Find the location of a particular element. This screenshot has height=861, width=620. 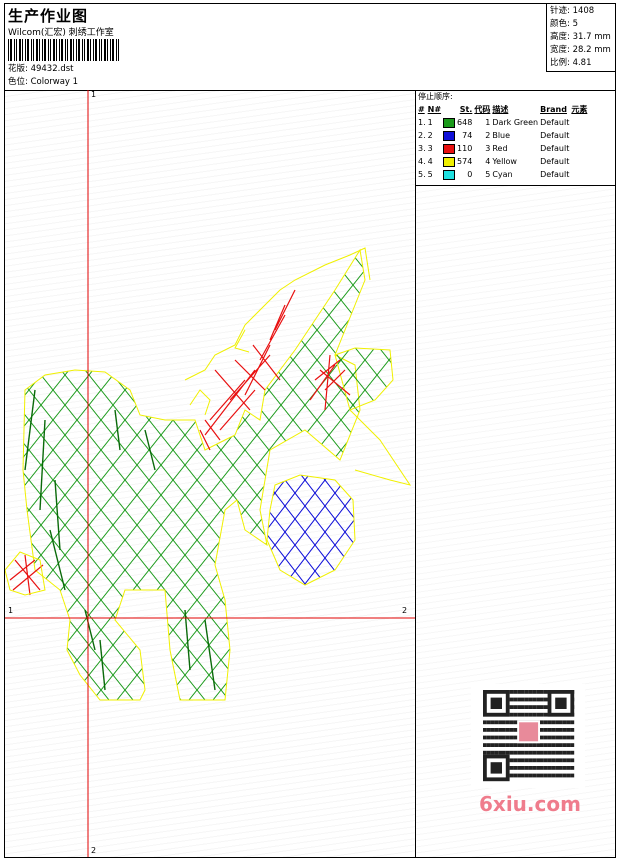

table-row: 3. 3 110 3 Red Default is located at coordinates (502, 148).